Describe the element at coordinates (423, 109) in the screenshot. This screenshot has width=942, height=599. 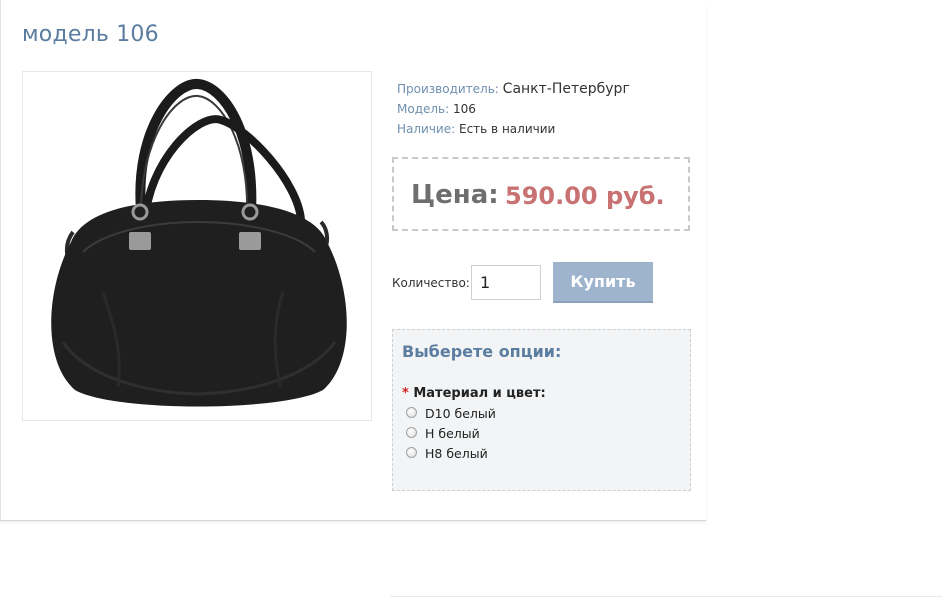
I see `model-label: Модель:` at that location.